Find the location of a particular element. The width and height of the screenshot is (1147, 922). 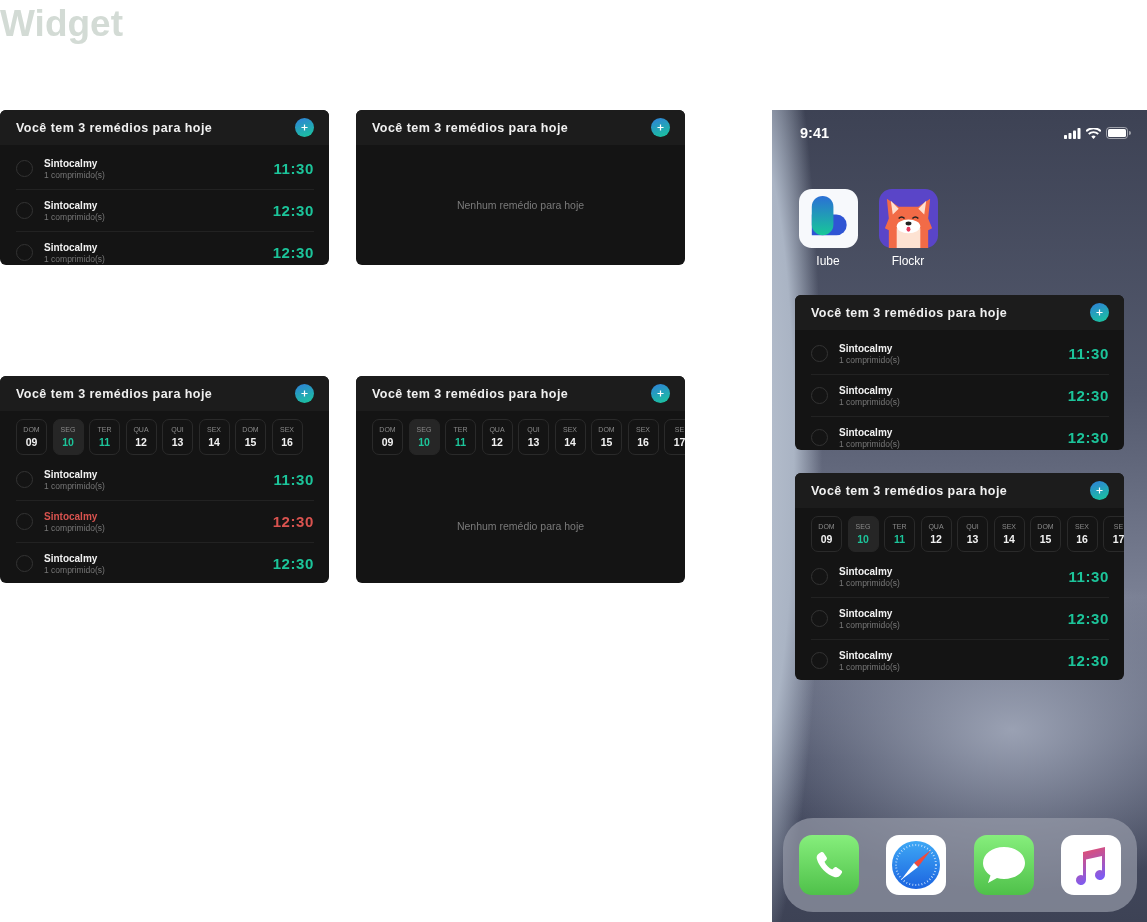

fox-app-icon is located at coordinates (908, 218).